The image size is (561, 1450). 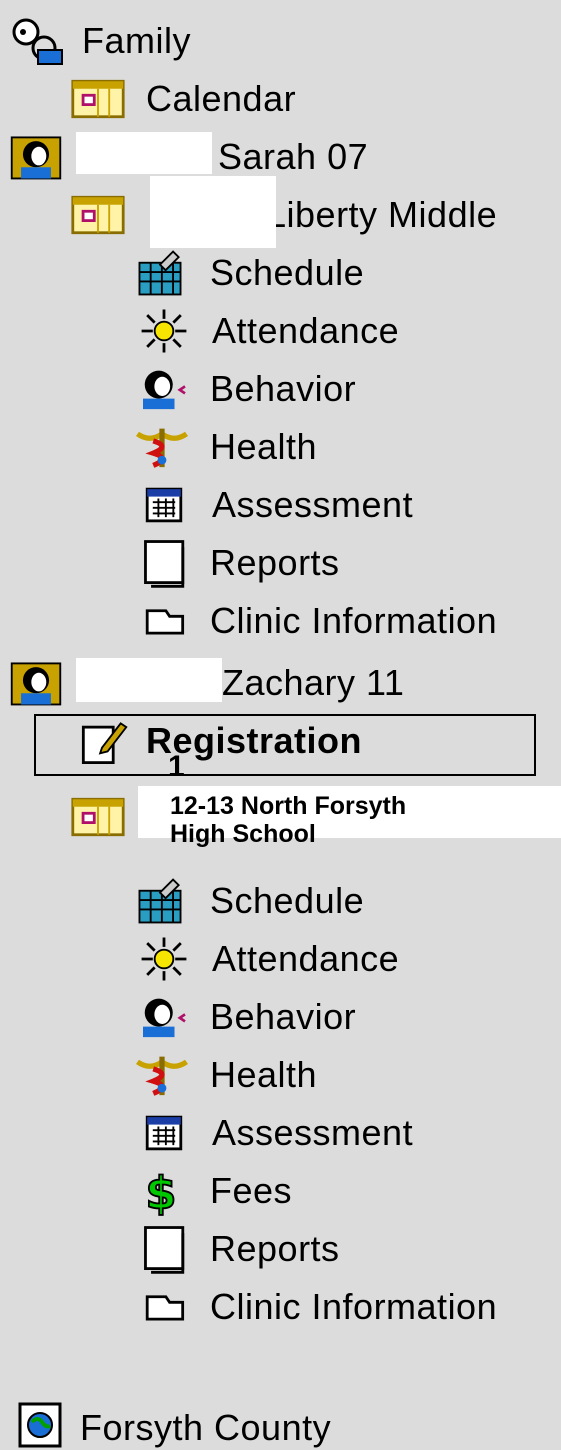 I want to click on tree-label: Fees, so click(x=251, y=1190).